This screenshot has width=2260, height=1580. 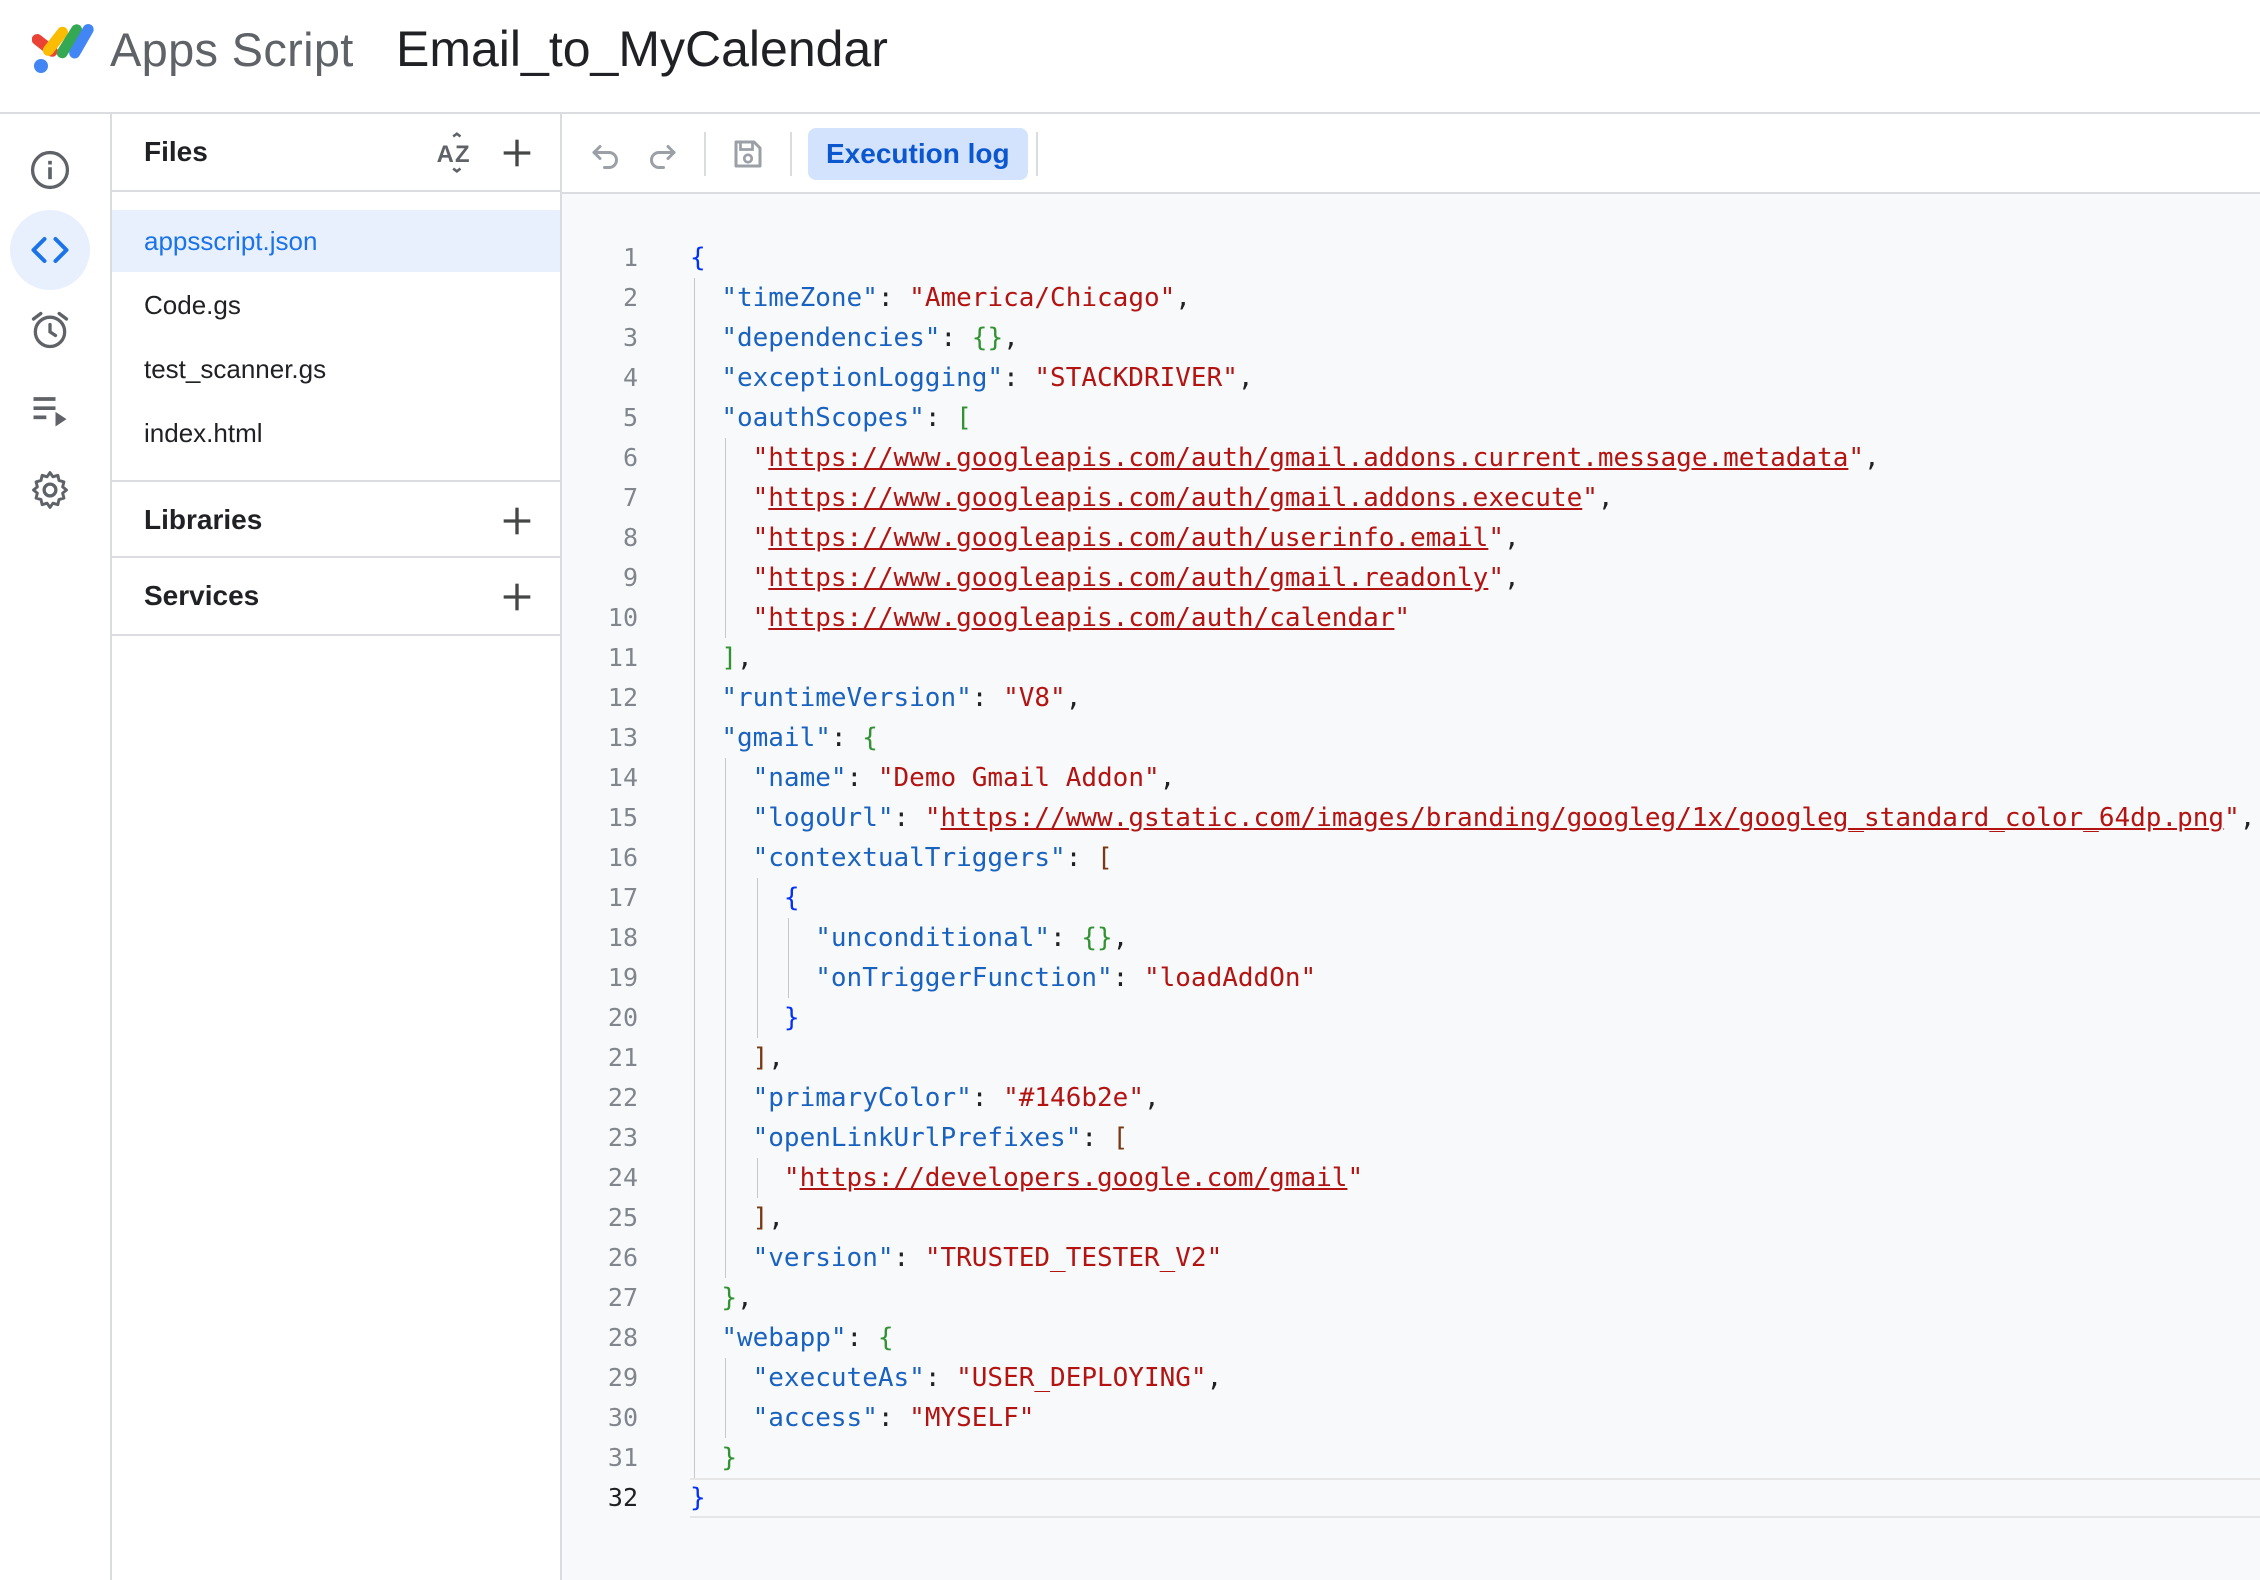 What do you see at coordinates (1472, 778) in the screenshot?
I see `code-line: "name": "Demo Gmail Addon",` at bounding box center [1472, 778].